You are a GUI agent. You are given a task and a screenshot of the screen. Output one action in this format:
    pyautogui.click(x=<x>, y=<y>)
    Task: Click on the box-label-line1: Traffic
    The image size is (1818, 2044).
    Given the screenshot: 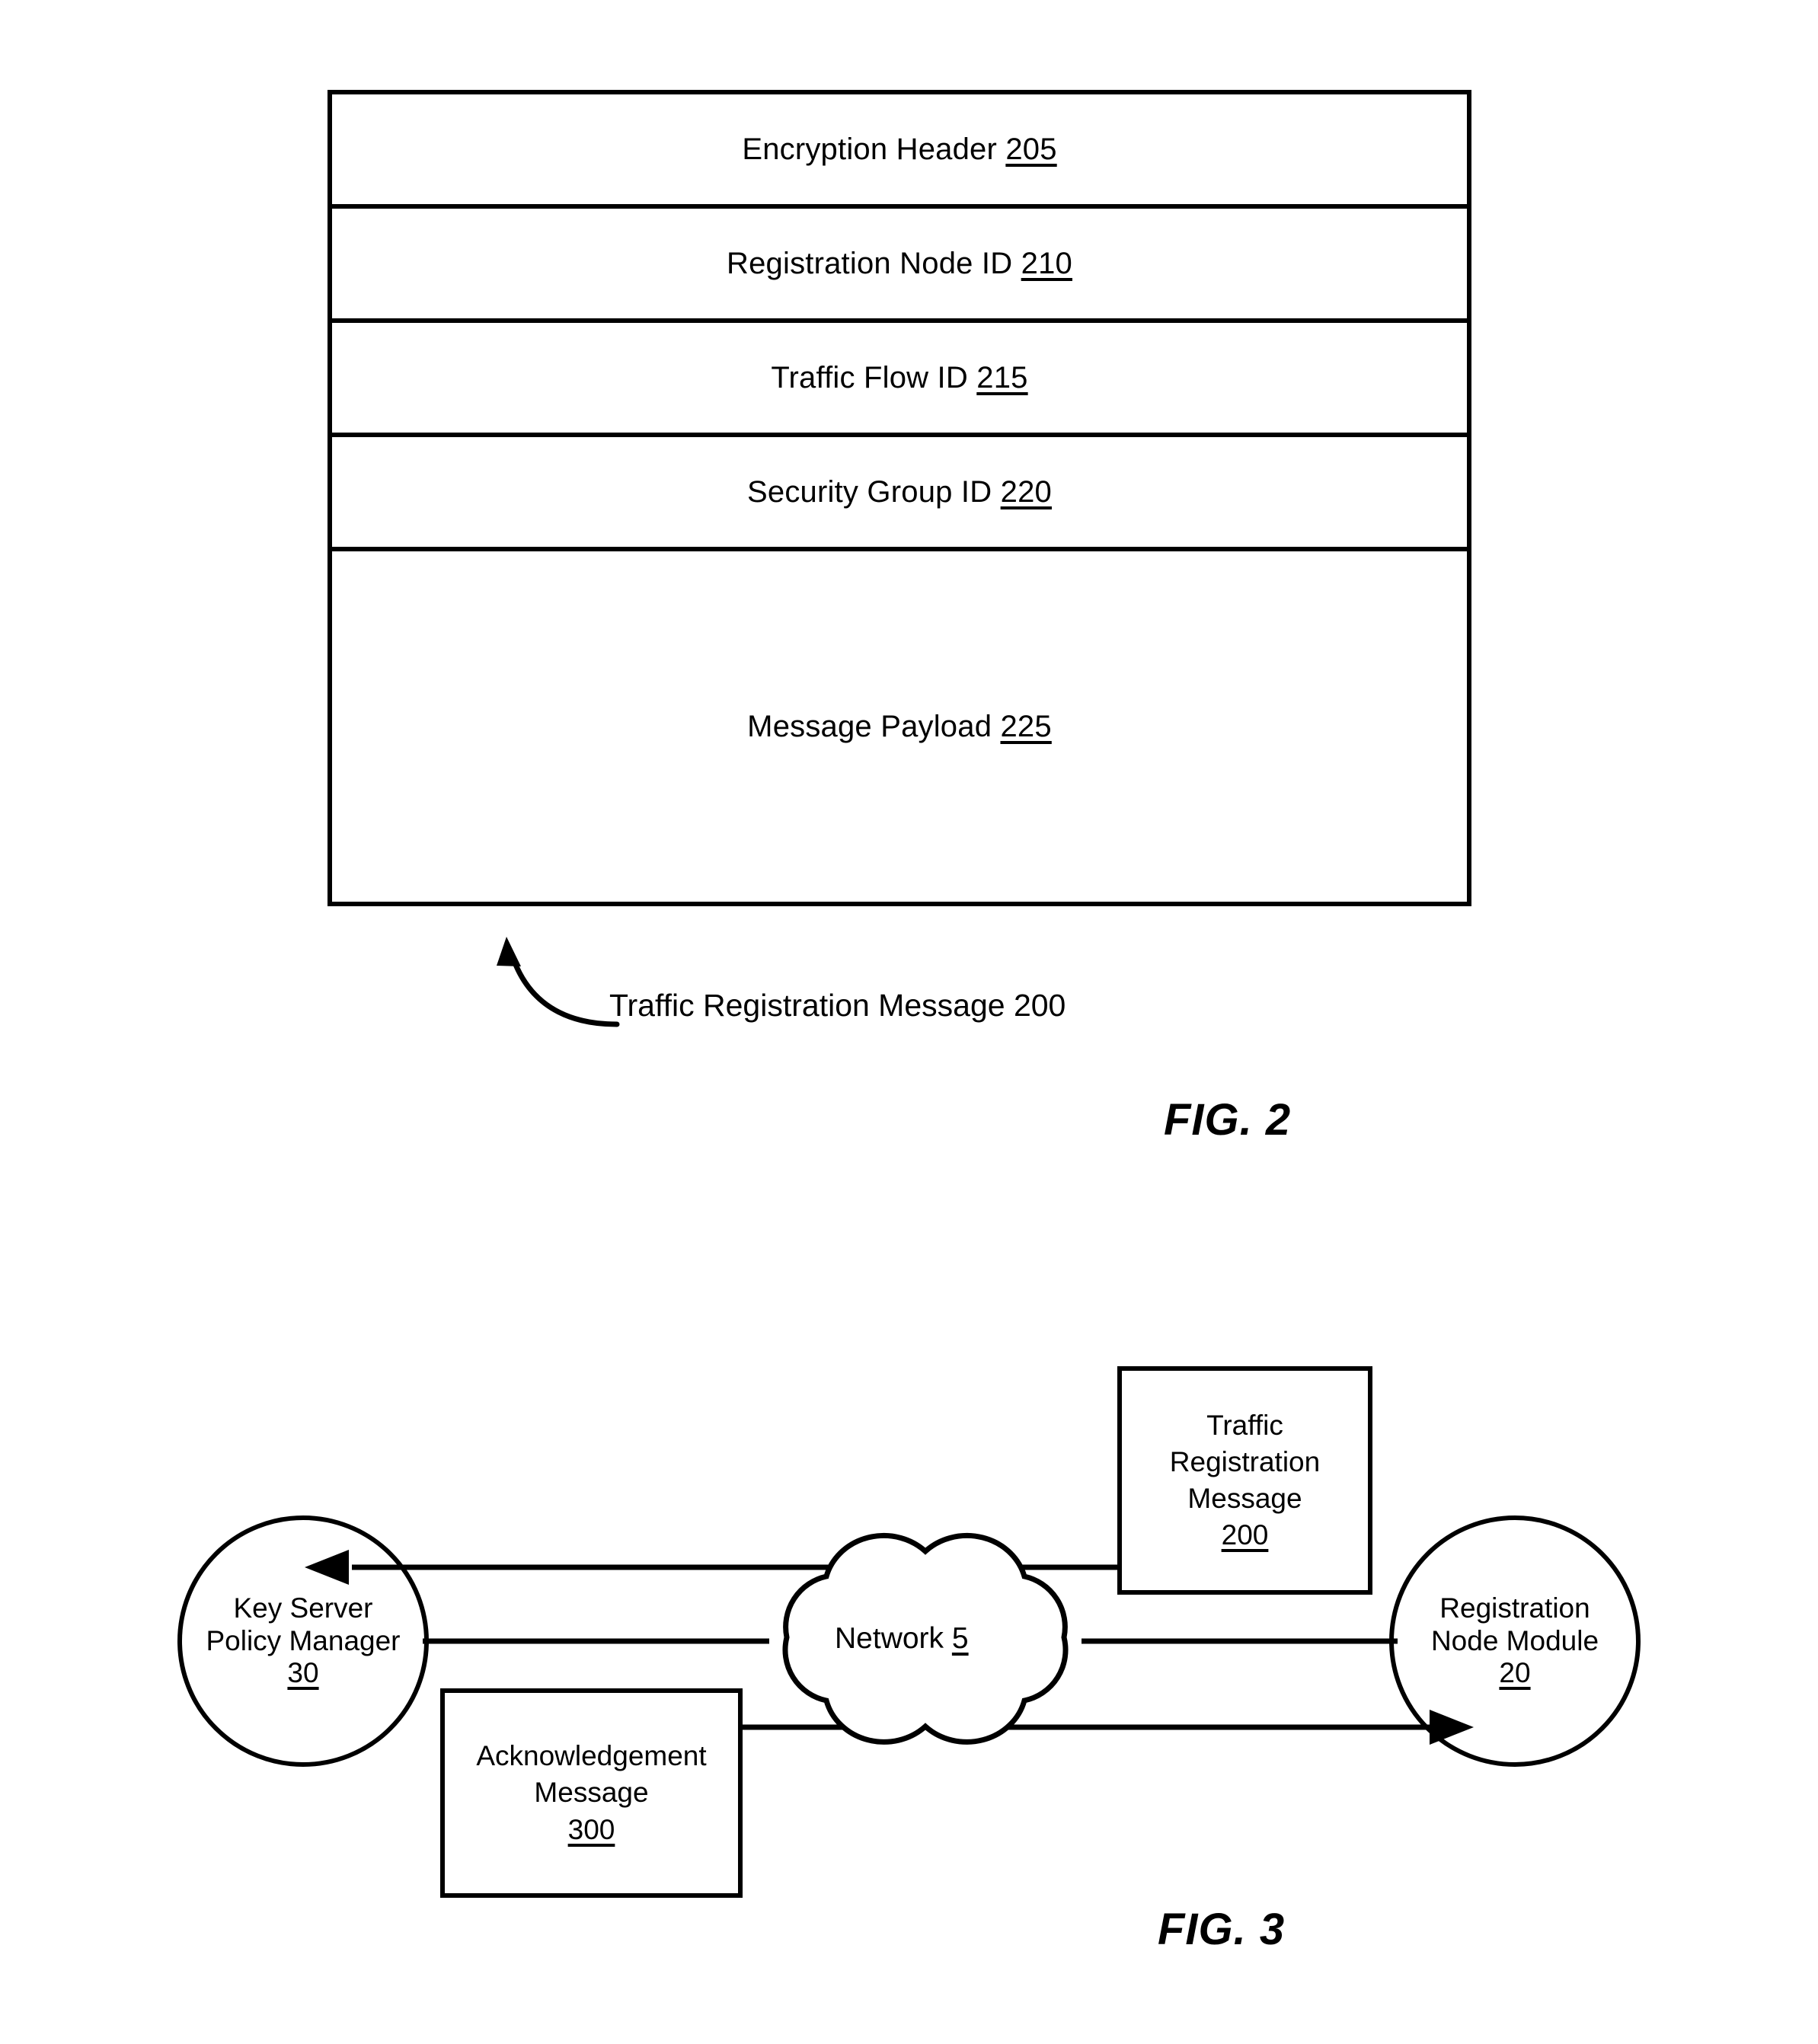 What is the action you would take?
    pyautogui.click(x=1245, y=1425)
    